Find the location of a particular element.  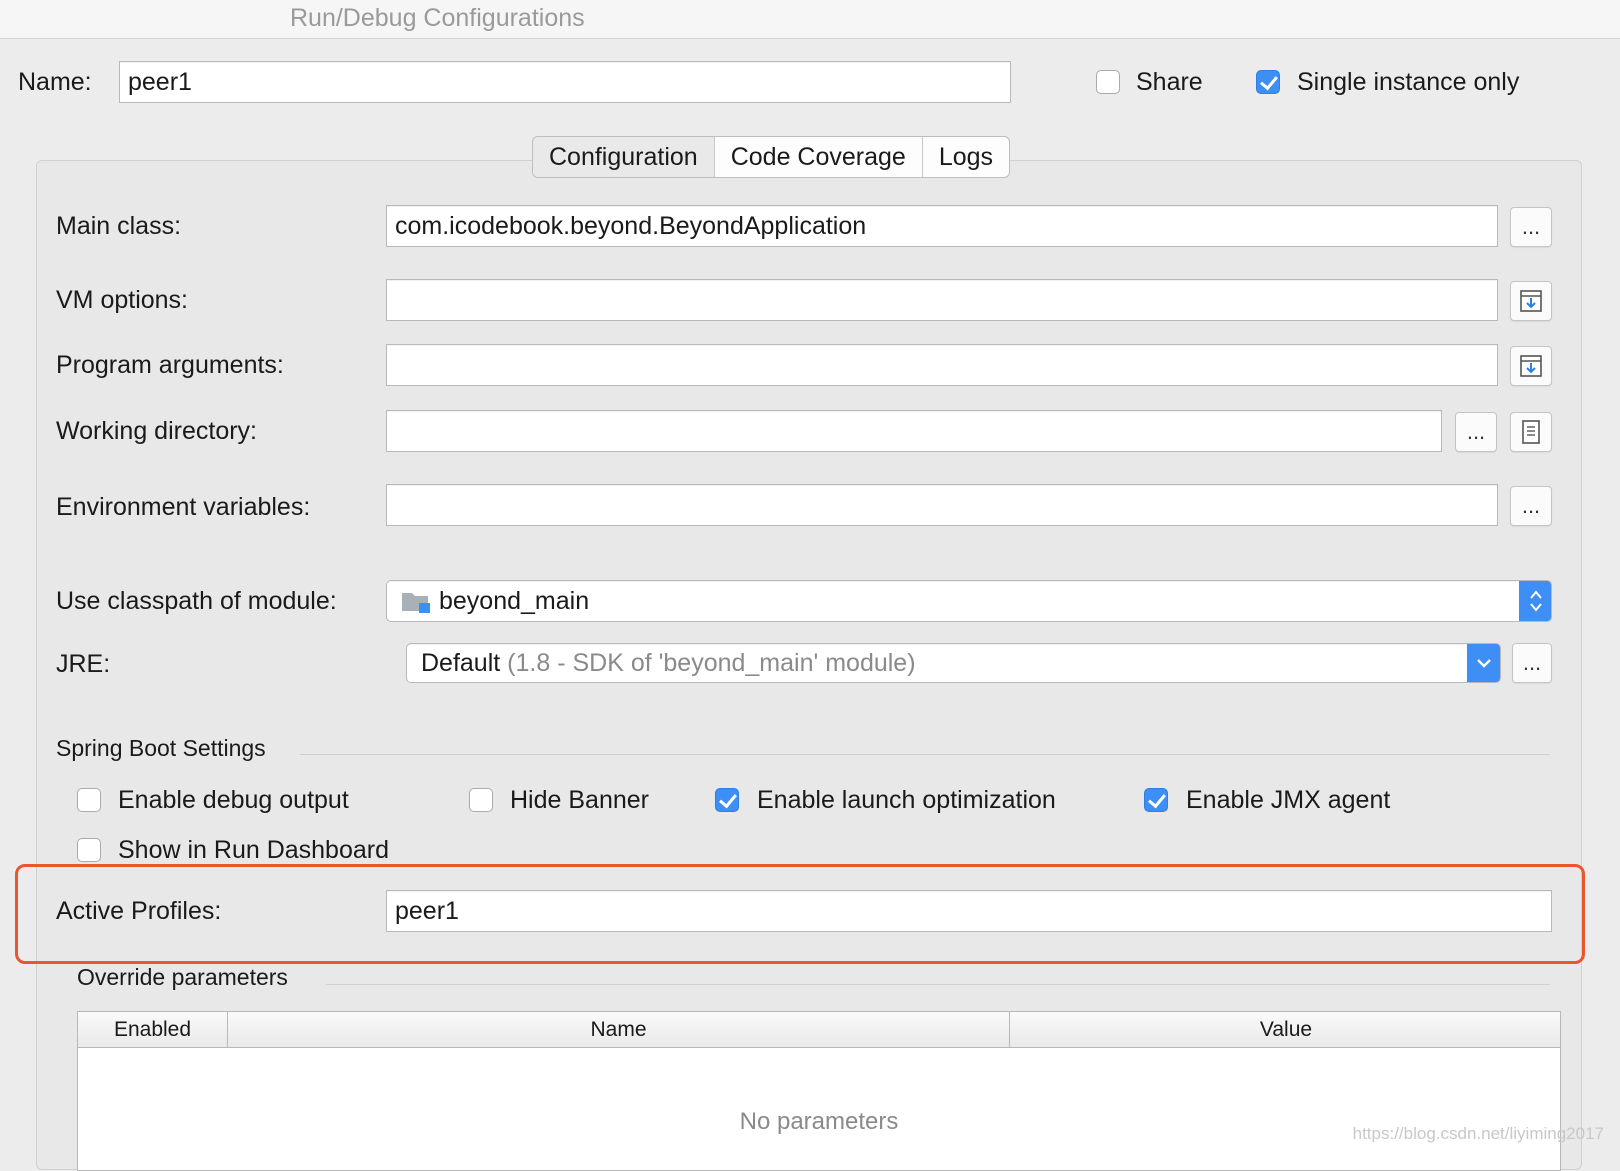

vm-options-expand-button is located at coordinates (1531, 301).